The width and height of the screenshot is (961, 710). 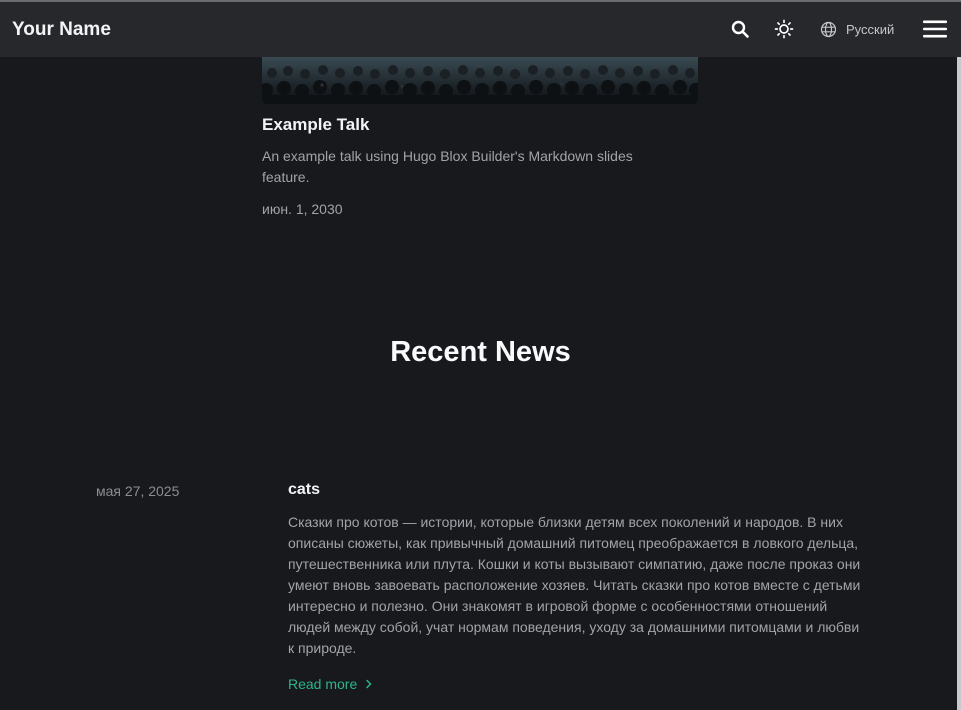 What do you see at coordinates (870, 29) in the screenshot?
I see `language-label: Русский` at bounding box center [870, 29].